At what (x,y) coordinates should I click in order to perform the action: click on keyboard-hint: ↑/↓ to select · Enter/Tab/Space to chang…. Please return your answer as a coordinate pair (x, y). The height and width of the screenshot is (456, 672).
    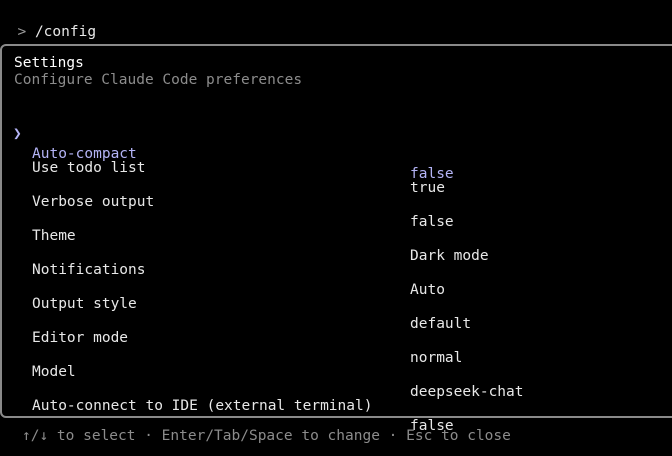
    Looking at the image, I should click on (266, 436).